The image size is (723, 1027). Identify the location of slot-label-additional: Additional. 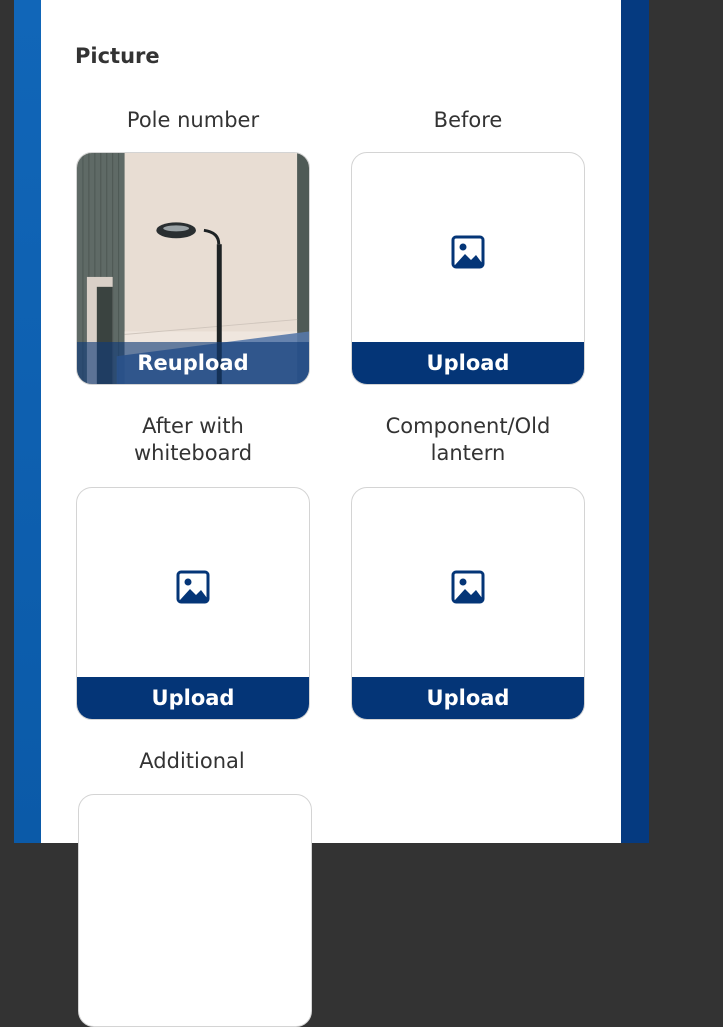
(192, 761).